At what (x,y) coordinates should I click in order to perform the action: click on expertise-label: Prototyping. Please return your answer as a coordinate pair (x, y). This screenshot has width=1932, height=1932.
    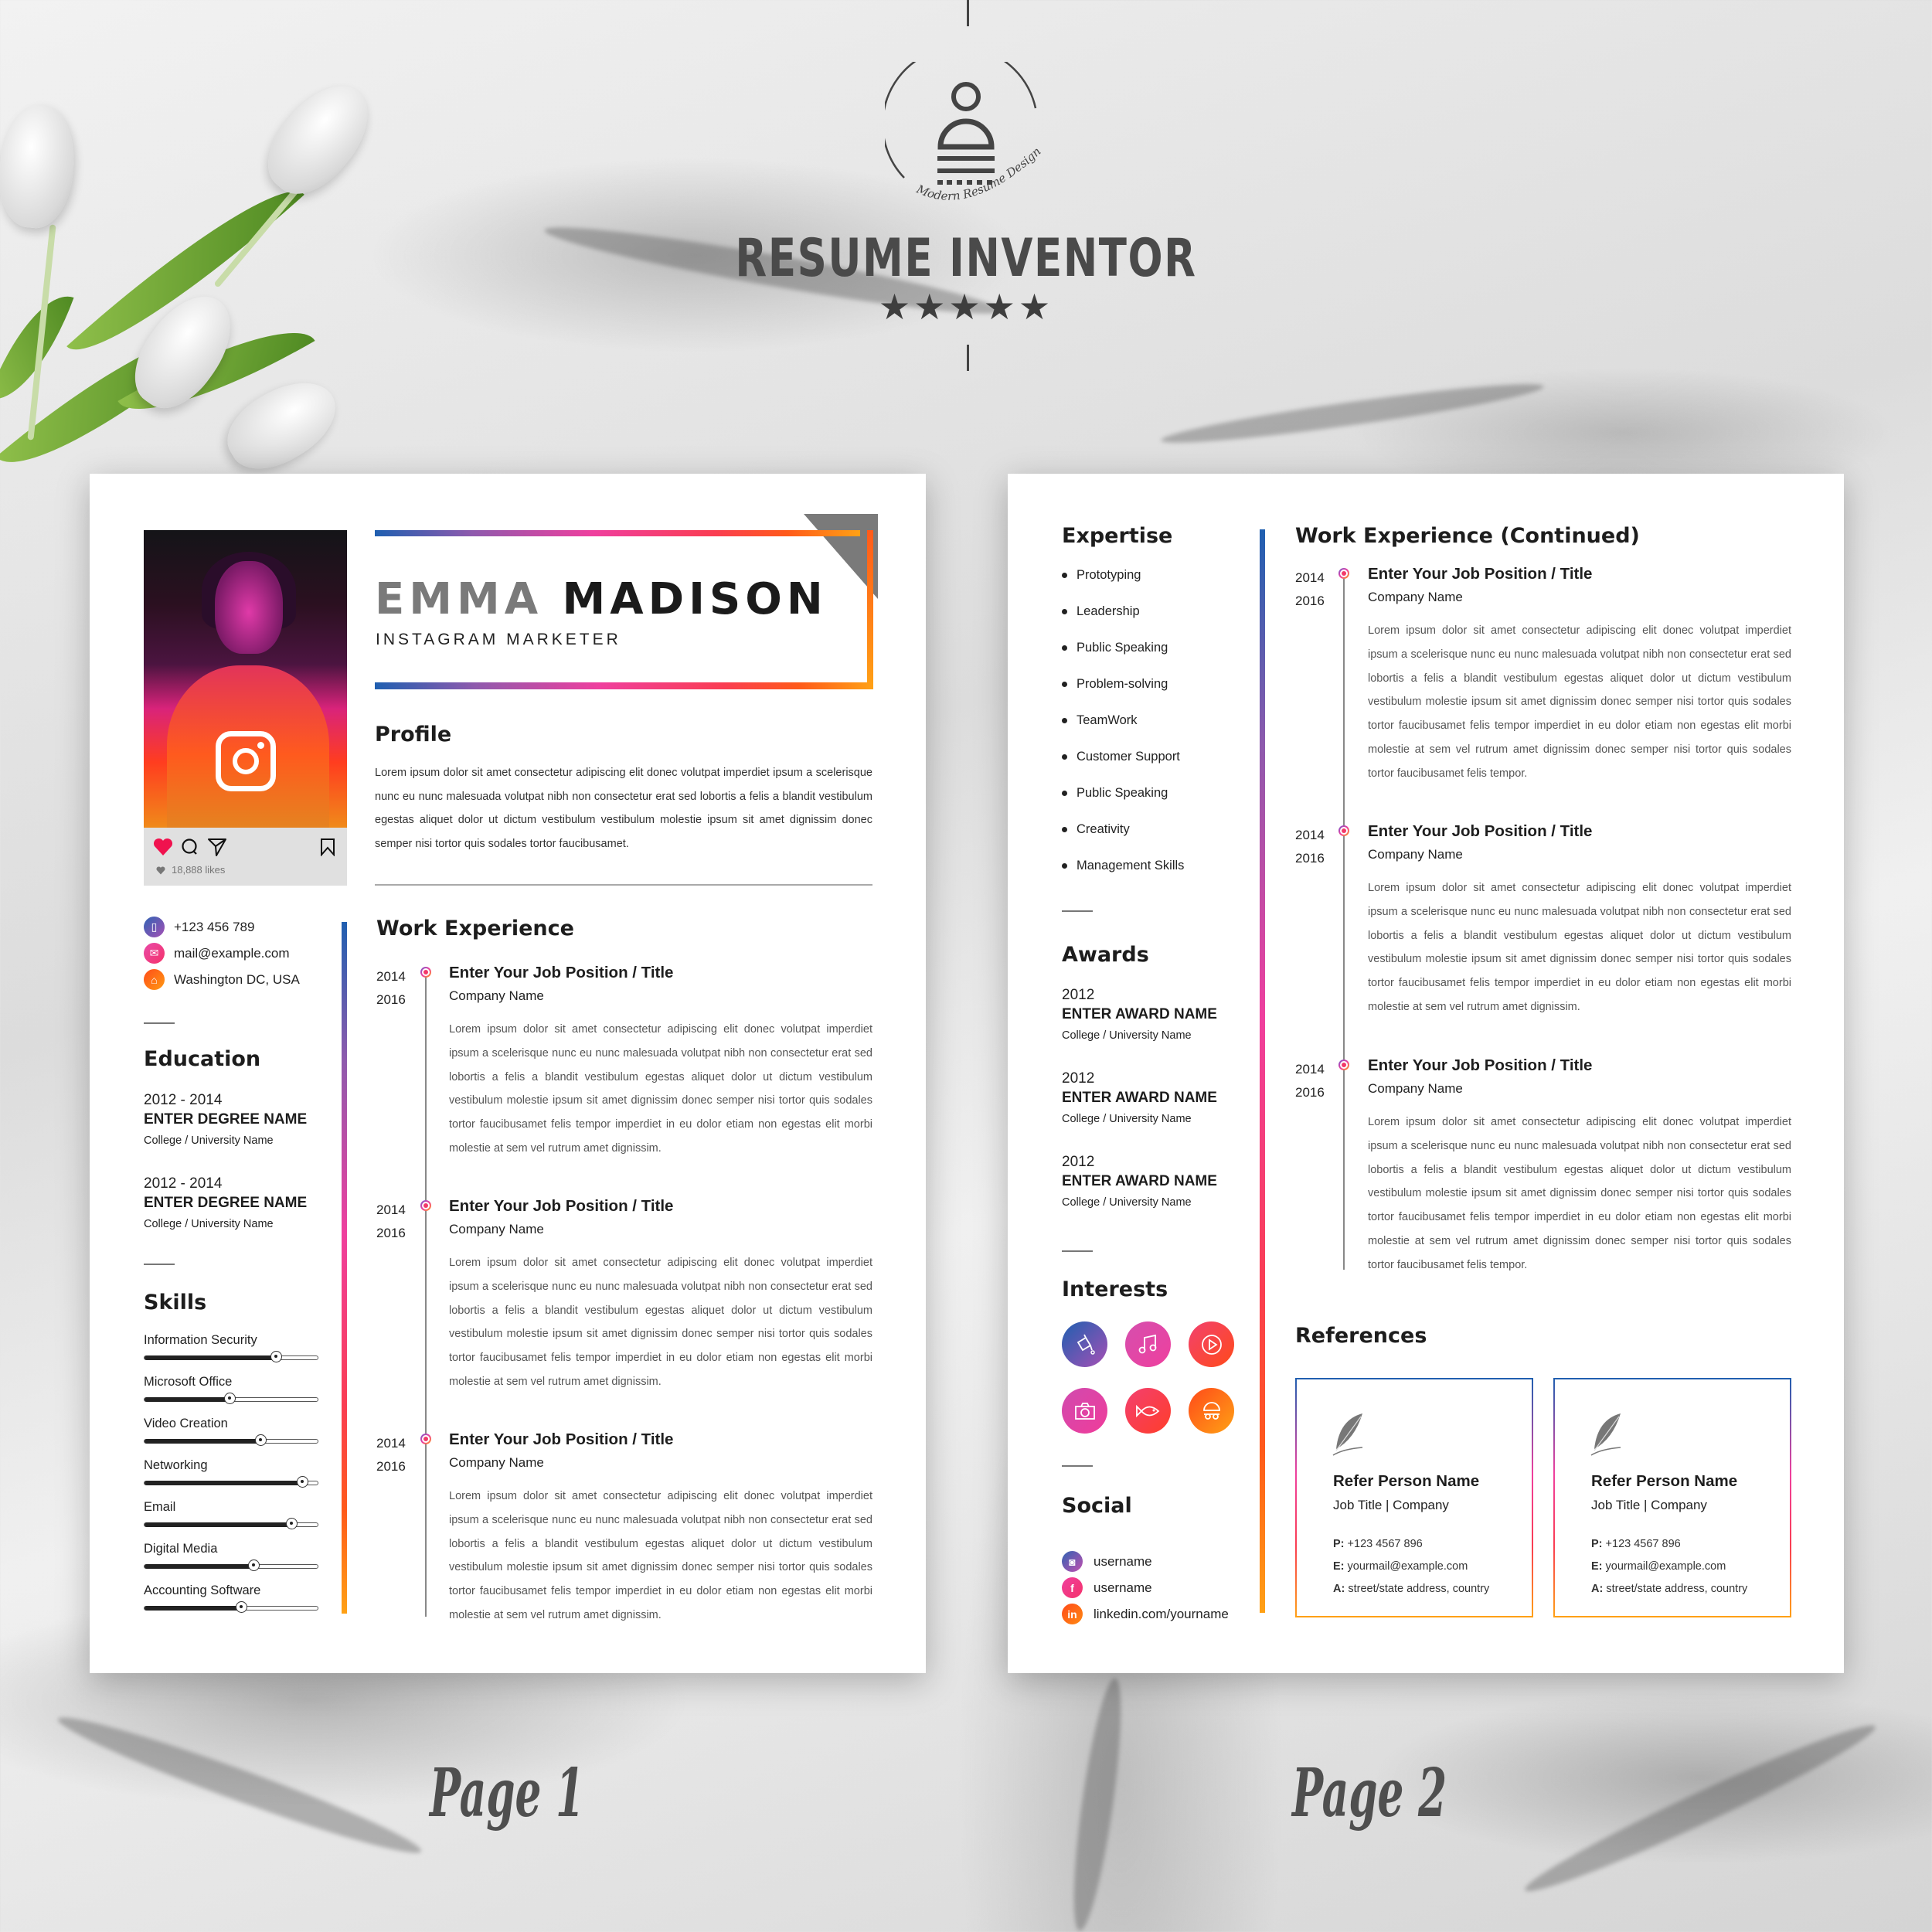
    Looking at the image, I should click on (1109, 575).